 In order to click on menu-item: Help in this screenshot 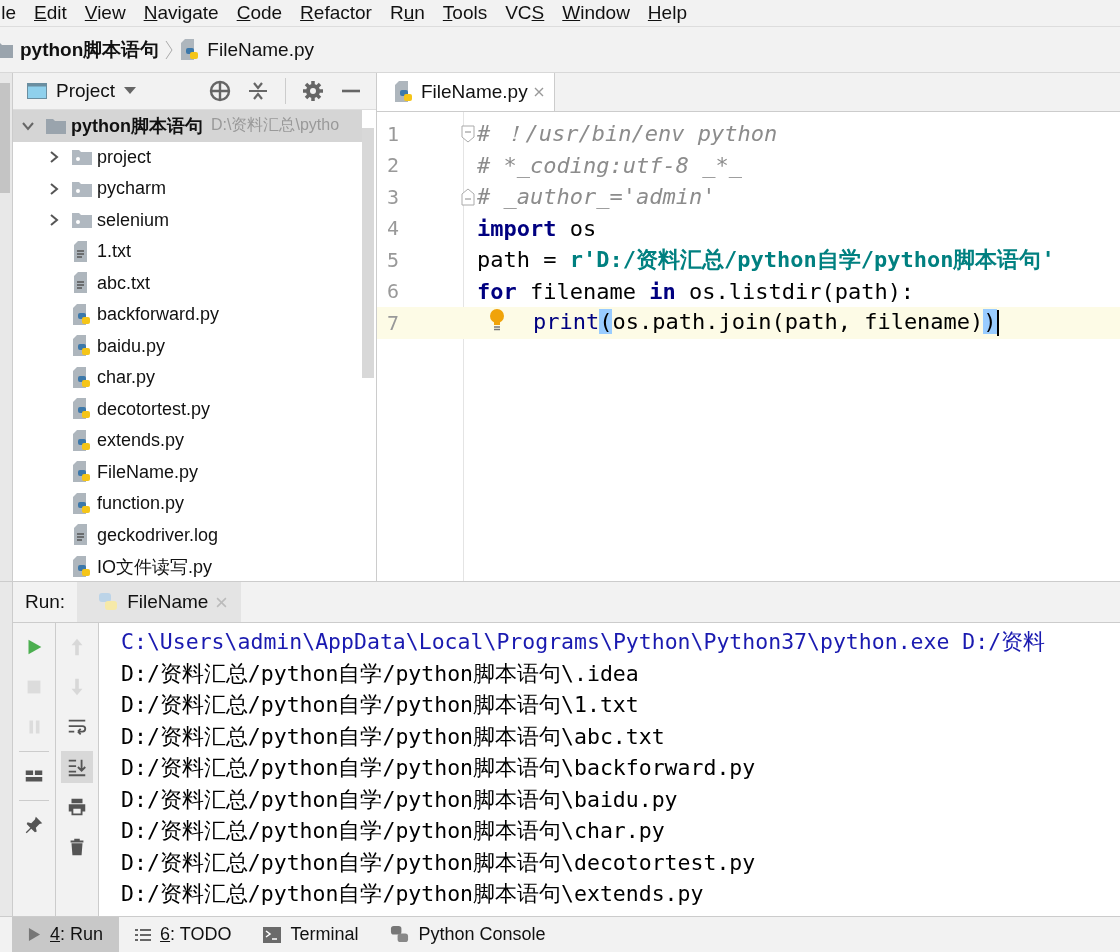, I will do `click(667, 13)`.